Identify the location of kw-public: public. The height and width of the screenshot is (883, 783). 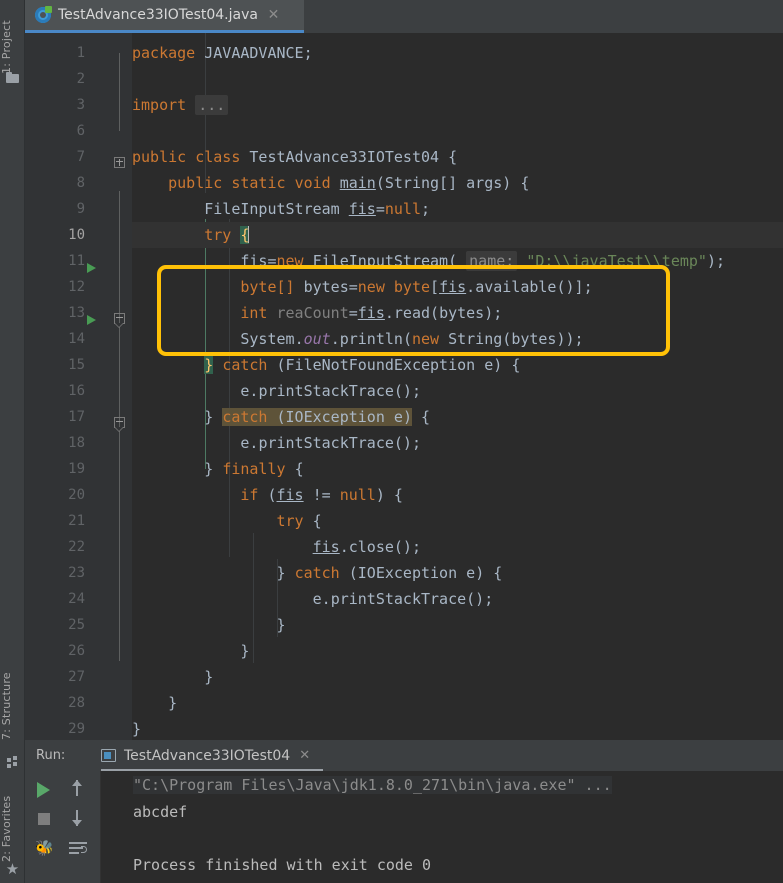
(159, 157).